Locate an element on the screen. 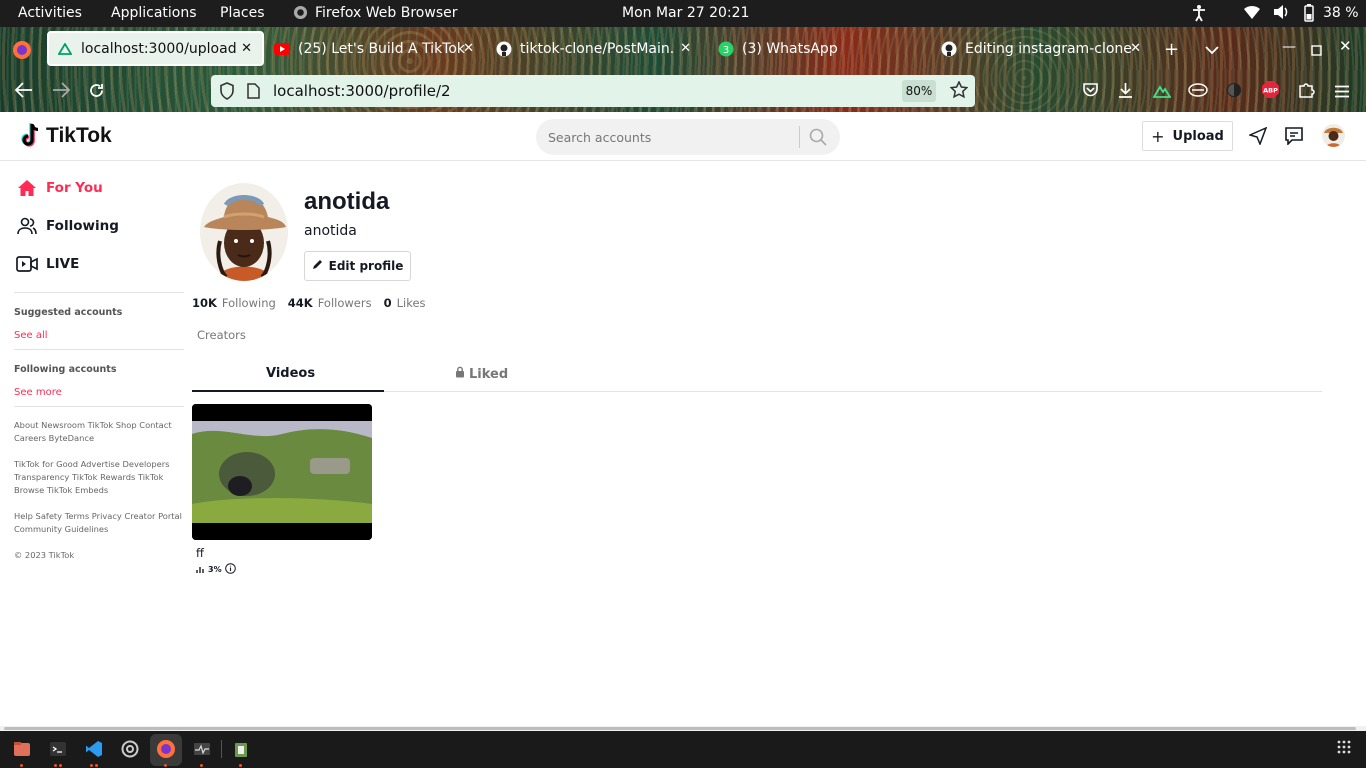  tab-youtube: (25) Let's Build A TikTok ✕ is located at coordinates (379, 48).